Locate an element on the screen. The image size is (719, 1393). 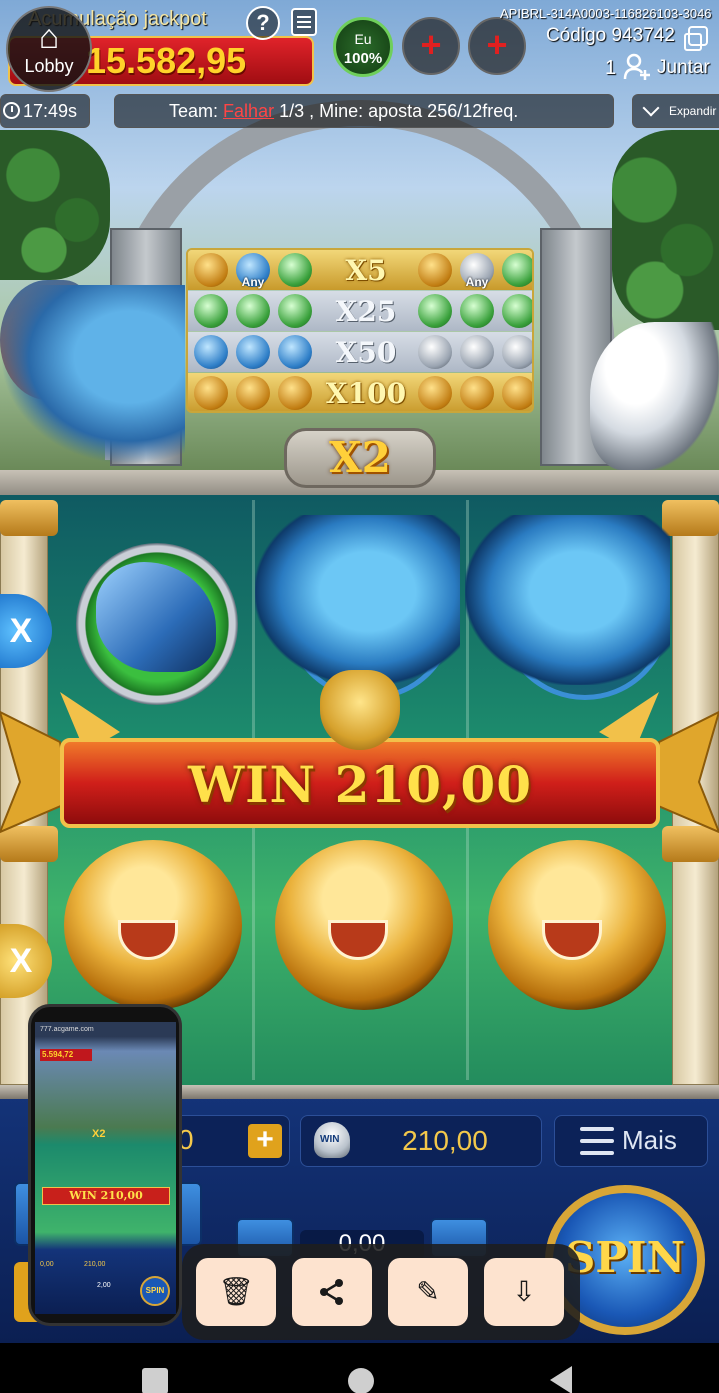
team-prefix: Team: is located at coordinates (194, 111).